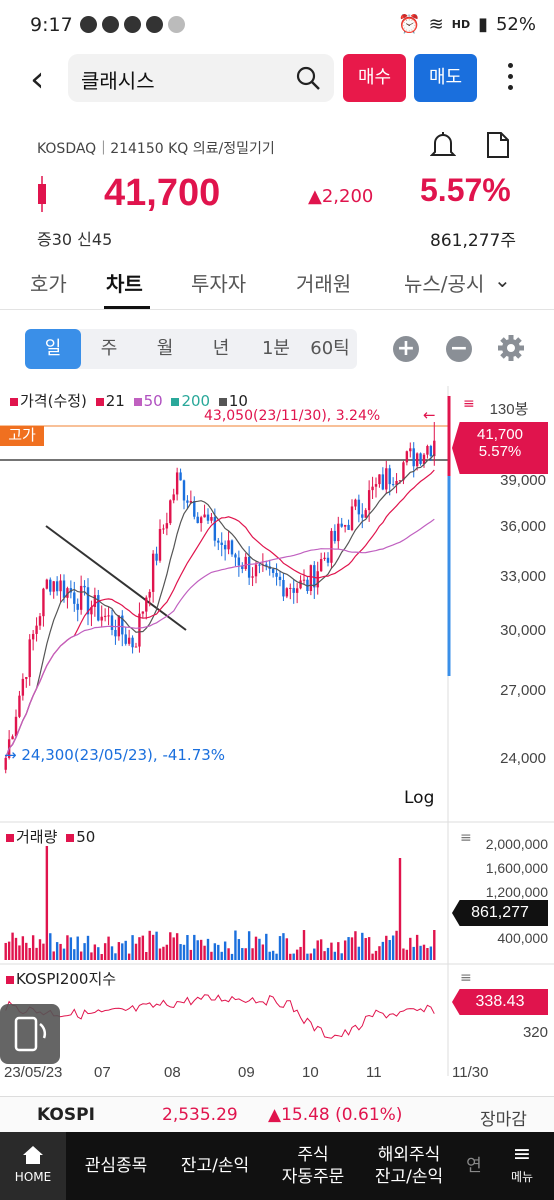 This screenshot has height=1200, width=554. What do you see at coordinates (165, 349) in the screenshot?
I see `period-month: 월` at bounding box center [165, 349].